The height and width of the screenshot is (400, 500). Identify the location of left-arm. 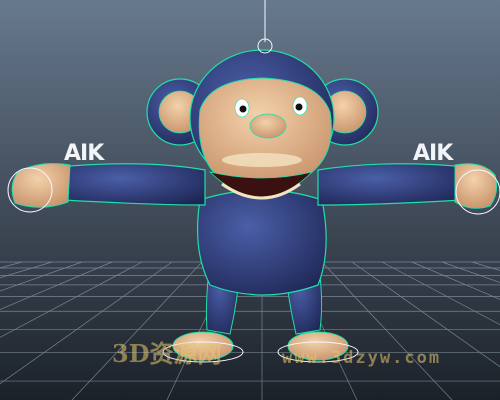
(134, 184).